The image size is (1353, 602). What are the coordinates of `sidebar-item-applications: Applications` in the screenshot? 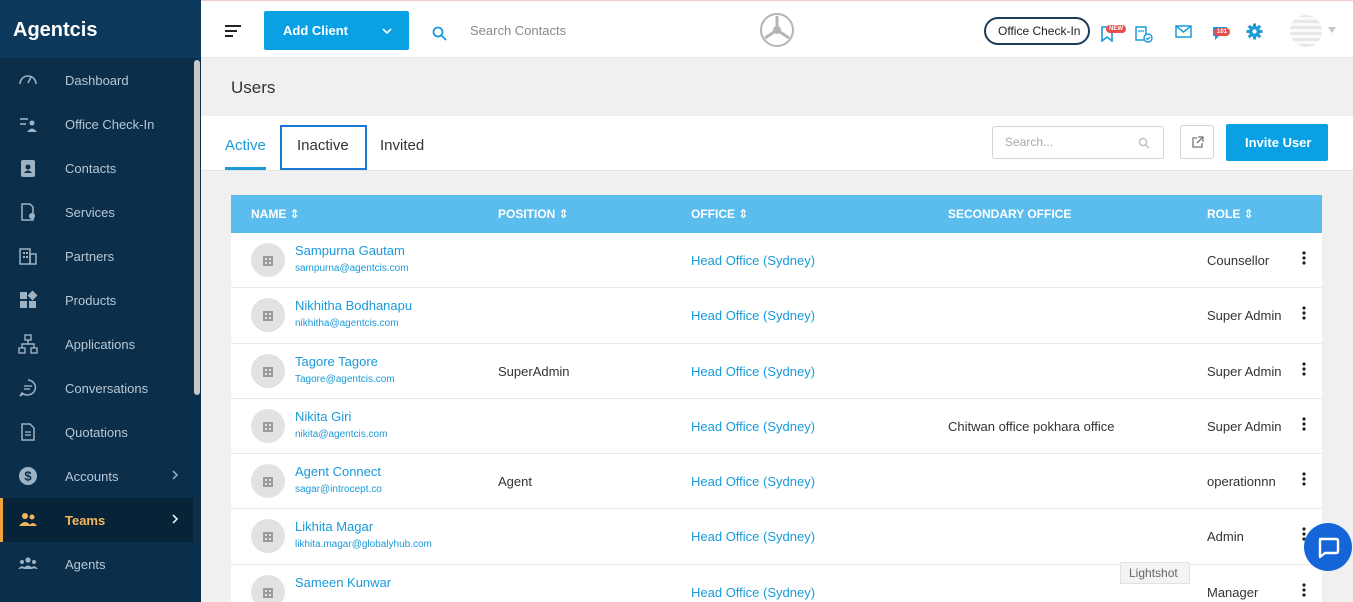 It's located at (100, 344).